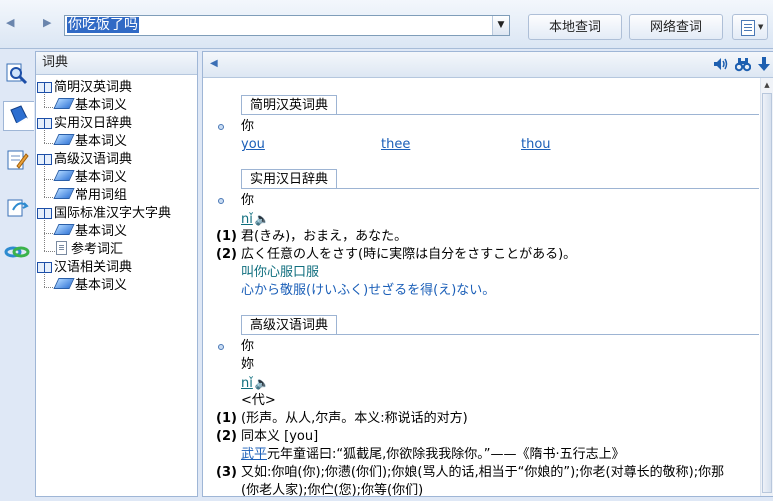 The height and width of the screenshot is (501, 773). I want to click on tree-item-shiyong-hanri: 实用汉日辞典, so click(84, 124).